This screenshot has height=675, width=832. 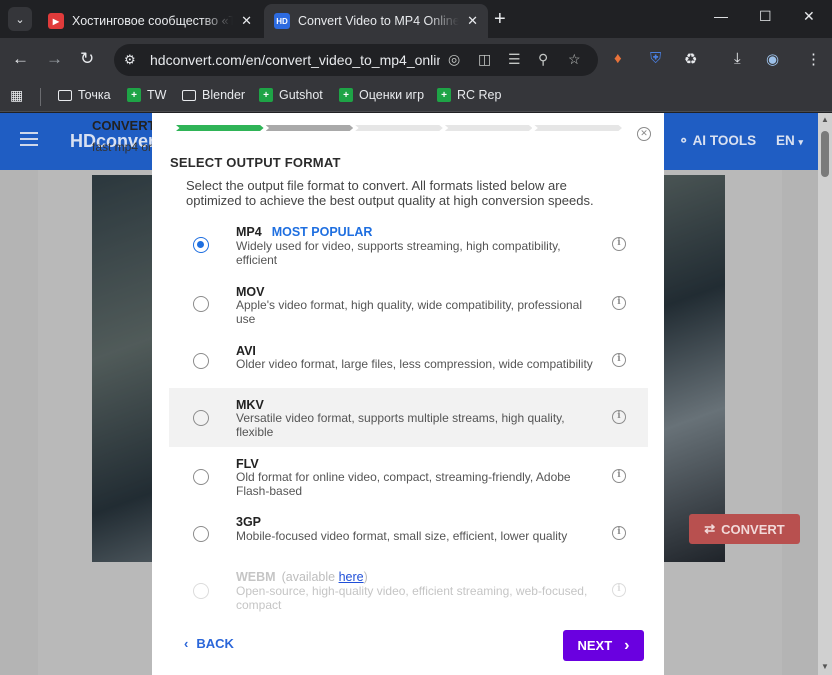 I want to click on page-subtitle: fast mp4 or, so click(x=122, y=147).